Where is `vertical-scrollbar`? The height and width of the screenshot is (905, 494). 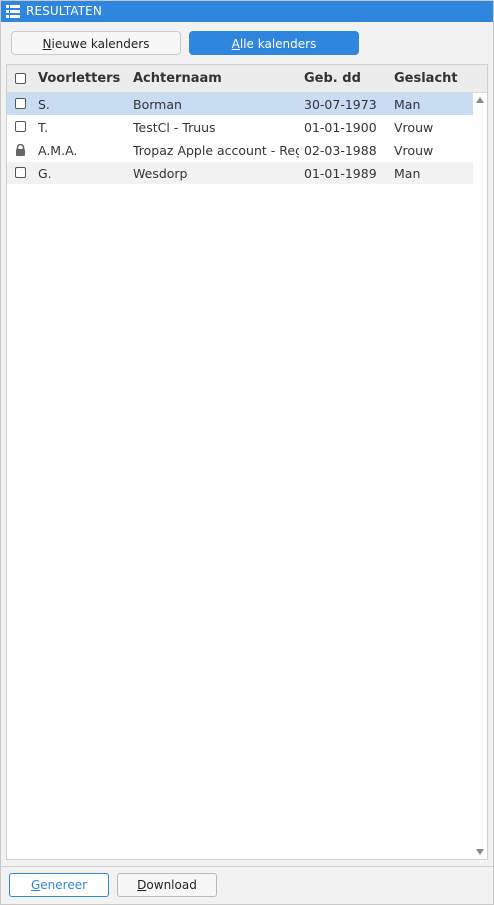 vertical-scrollbar is located at coordinates (480, 476).